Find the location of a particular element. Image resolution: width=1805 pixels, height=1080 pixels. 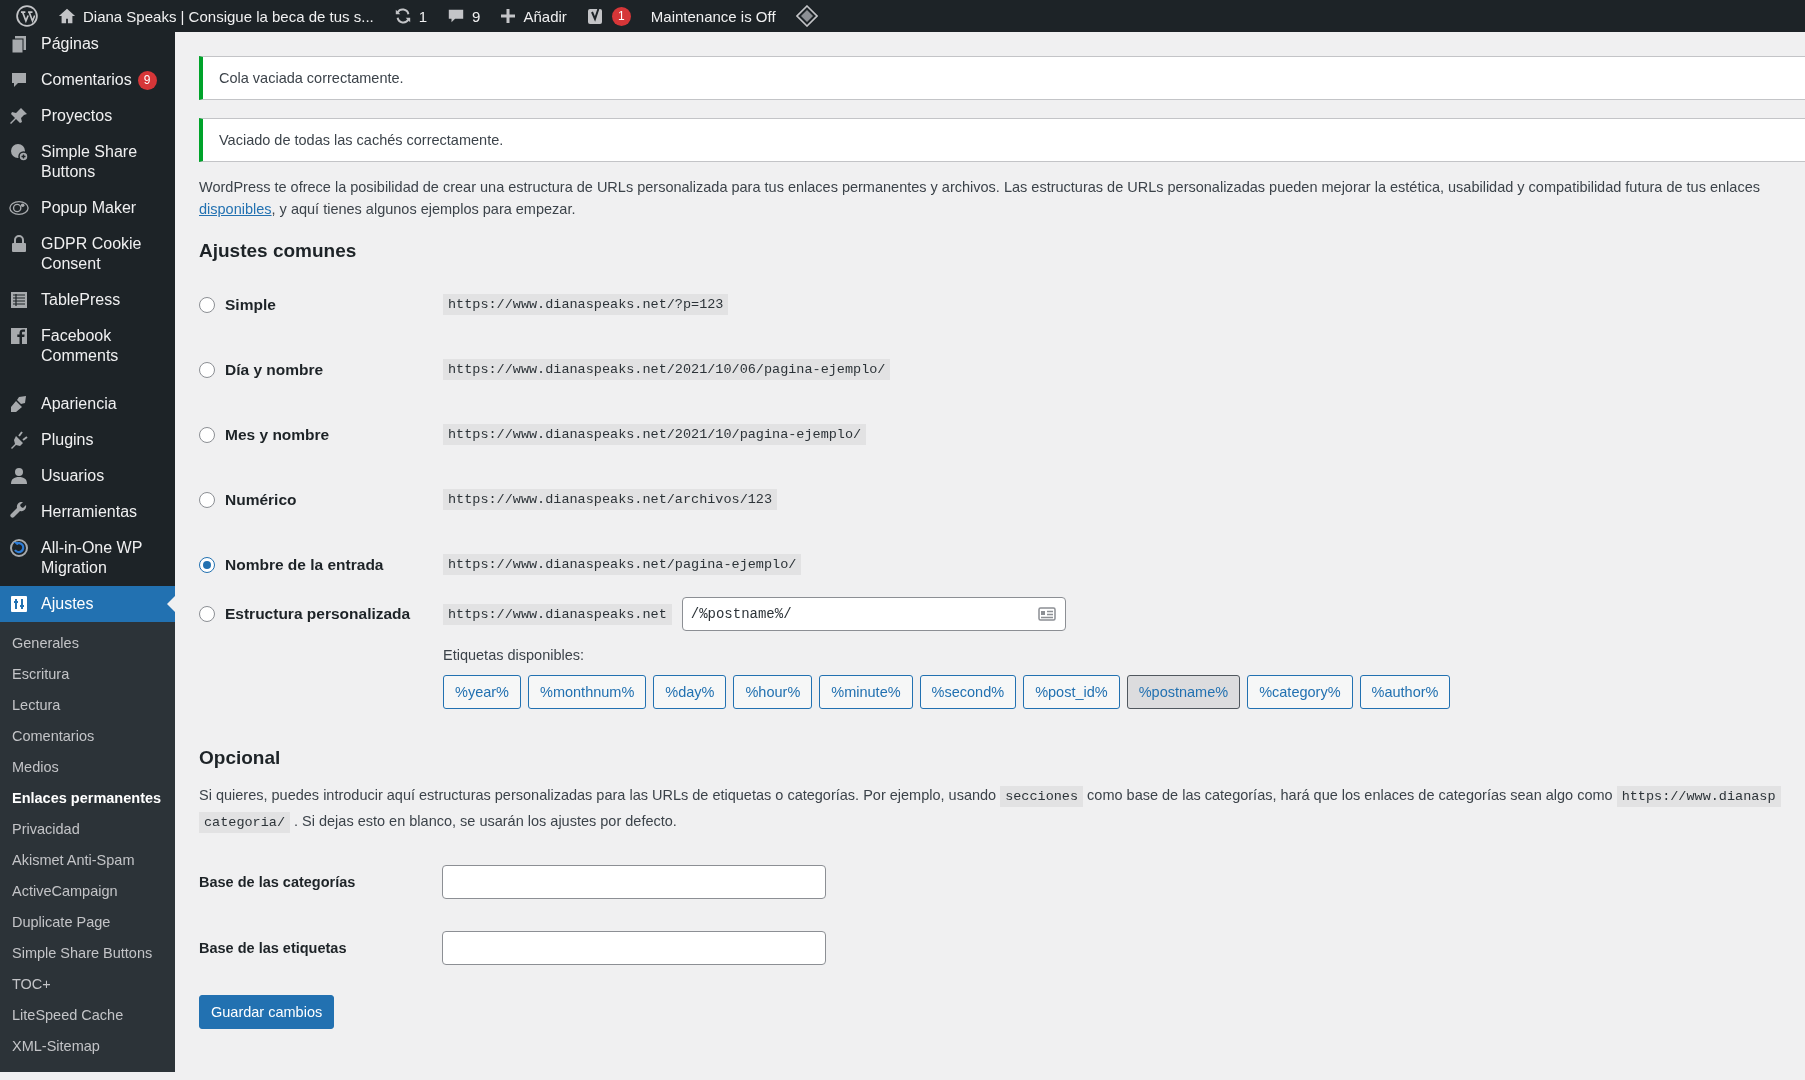

description-text: WordPress te ofrece la posibilidad de crear una estructura de URLs personalizada para tus enlaces permanentes y archivos. Las estructuras de URLs personalizadas pueden mejorar la estética, usabilidad y compatibilidad futura de tus enlaces is located at coordinates (979, 187).